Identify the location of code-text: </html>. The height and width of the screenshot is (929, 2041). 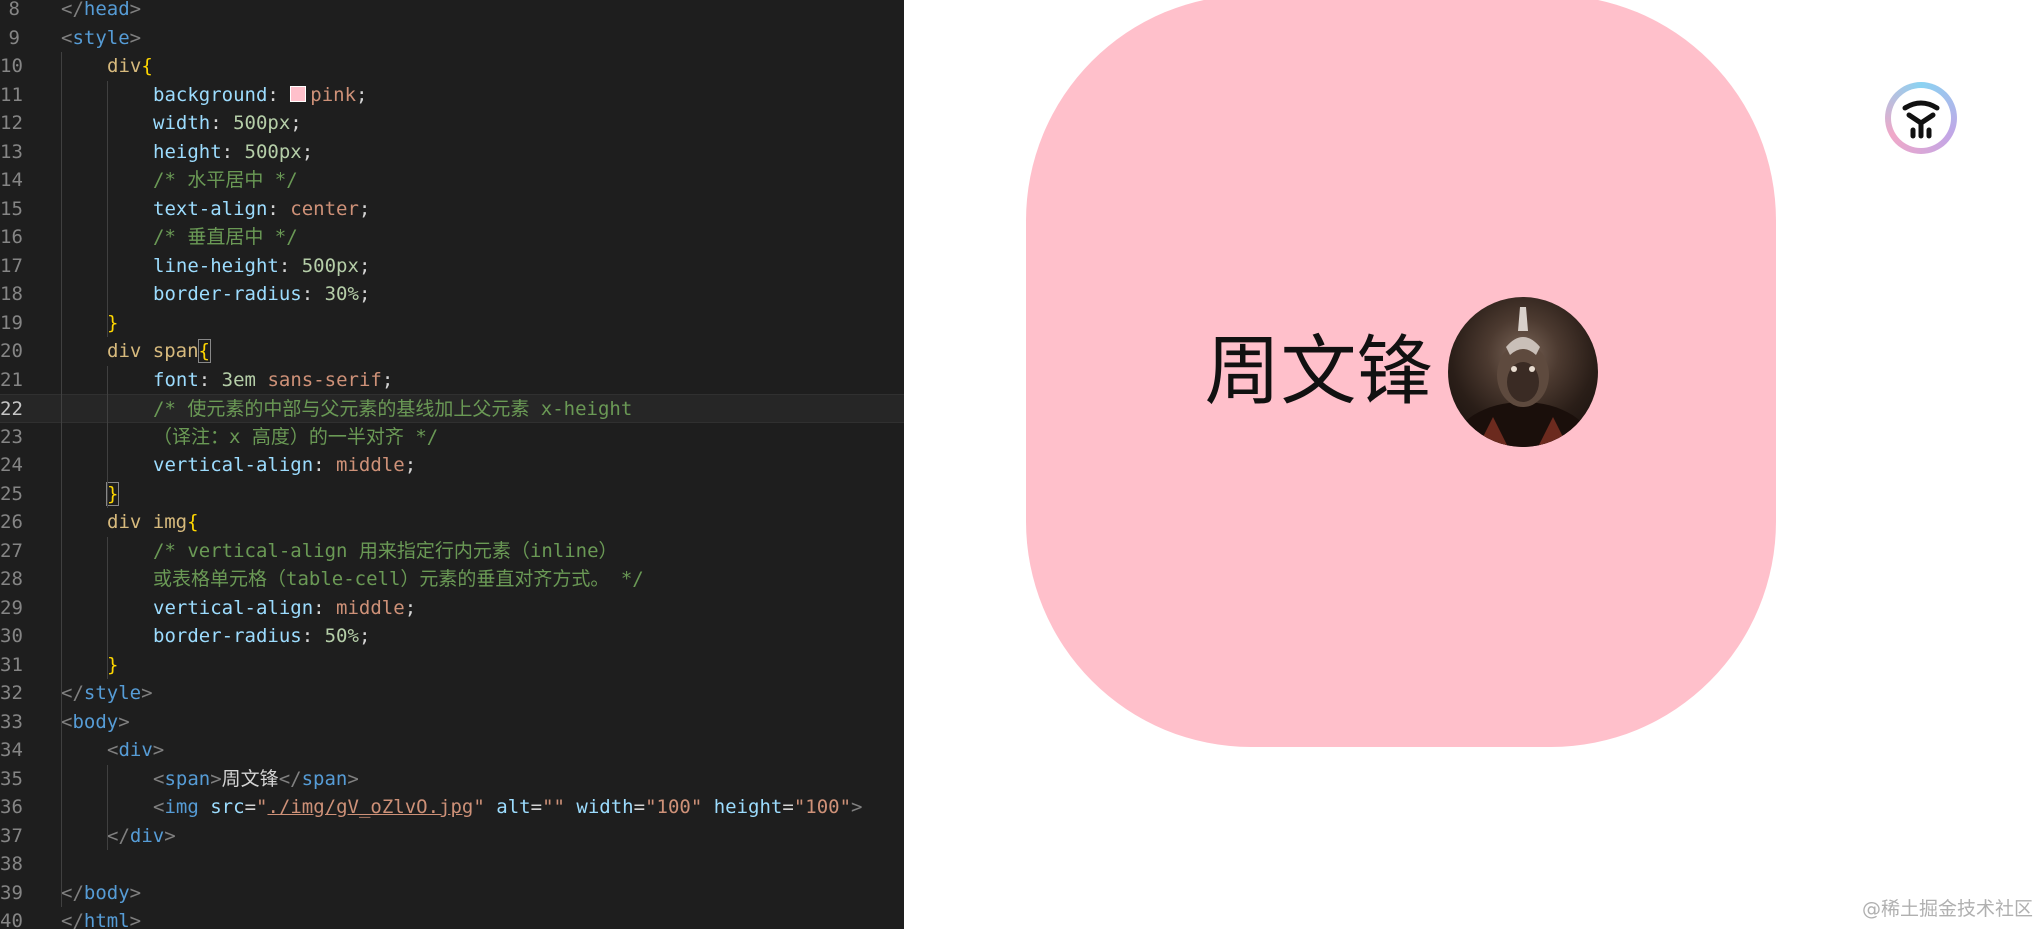
(101, 918).